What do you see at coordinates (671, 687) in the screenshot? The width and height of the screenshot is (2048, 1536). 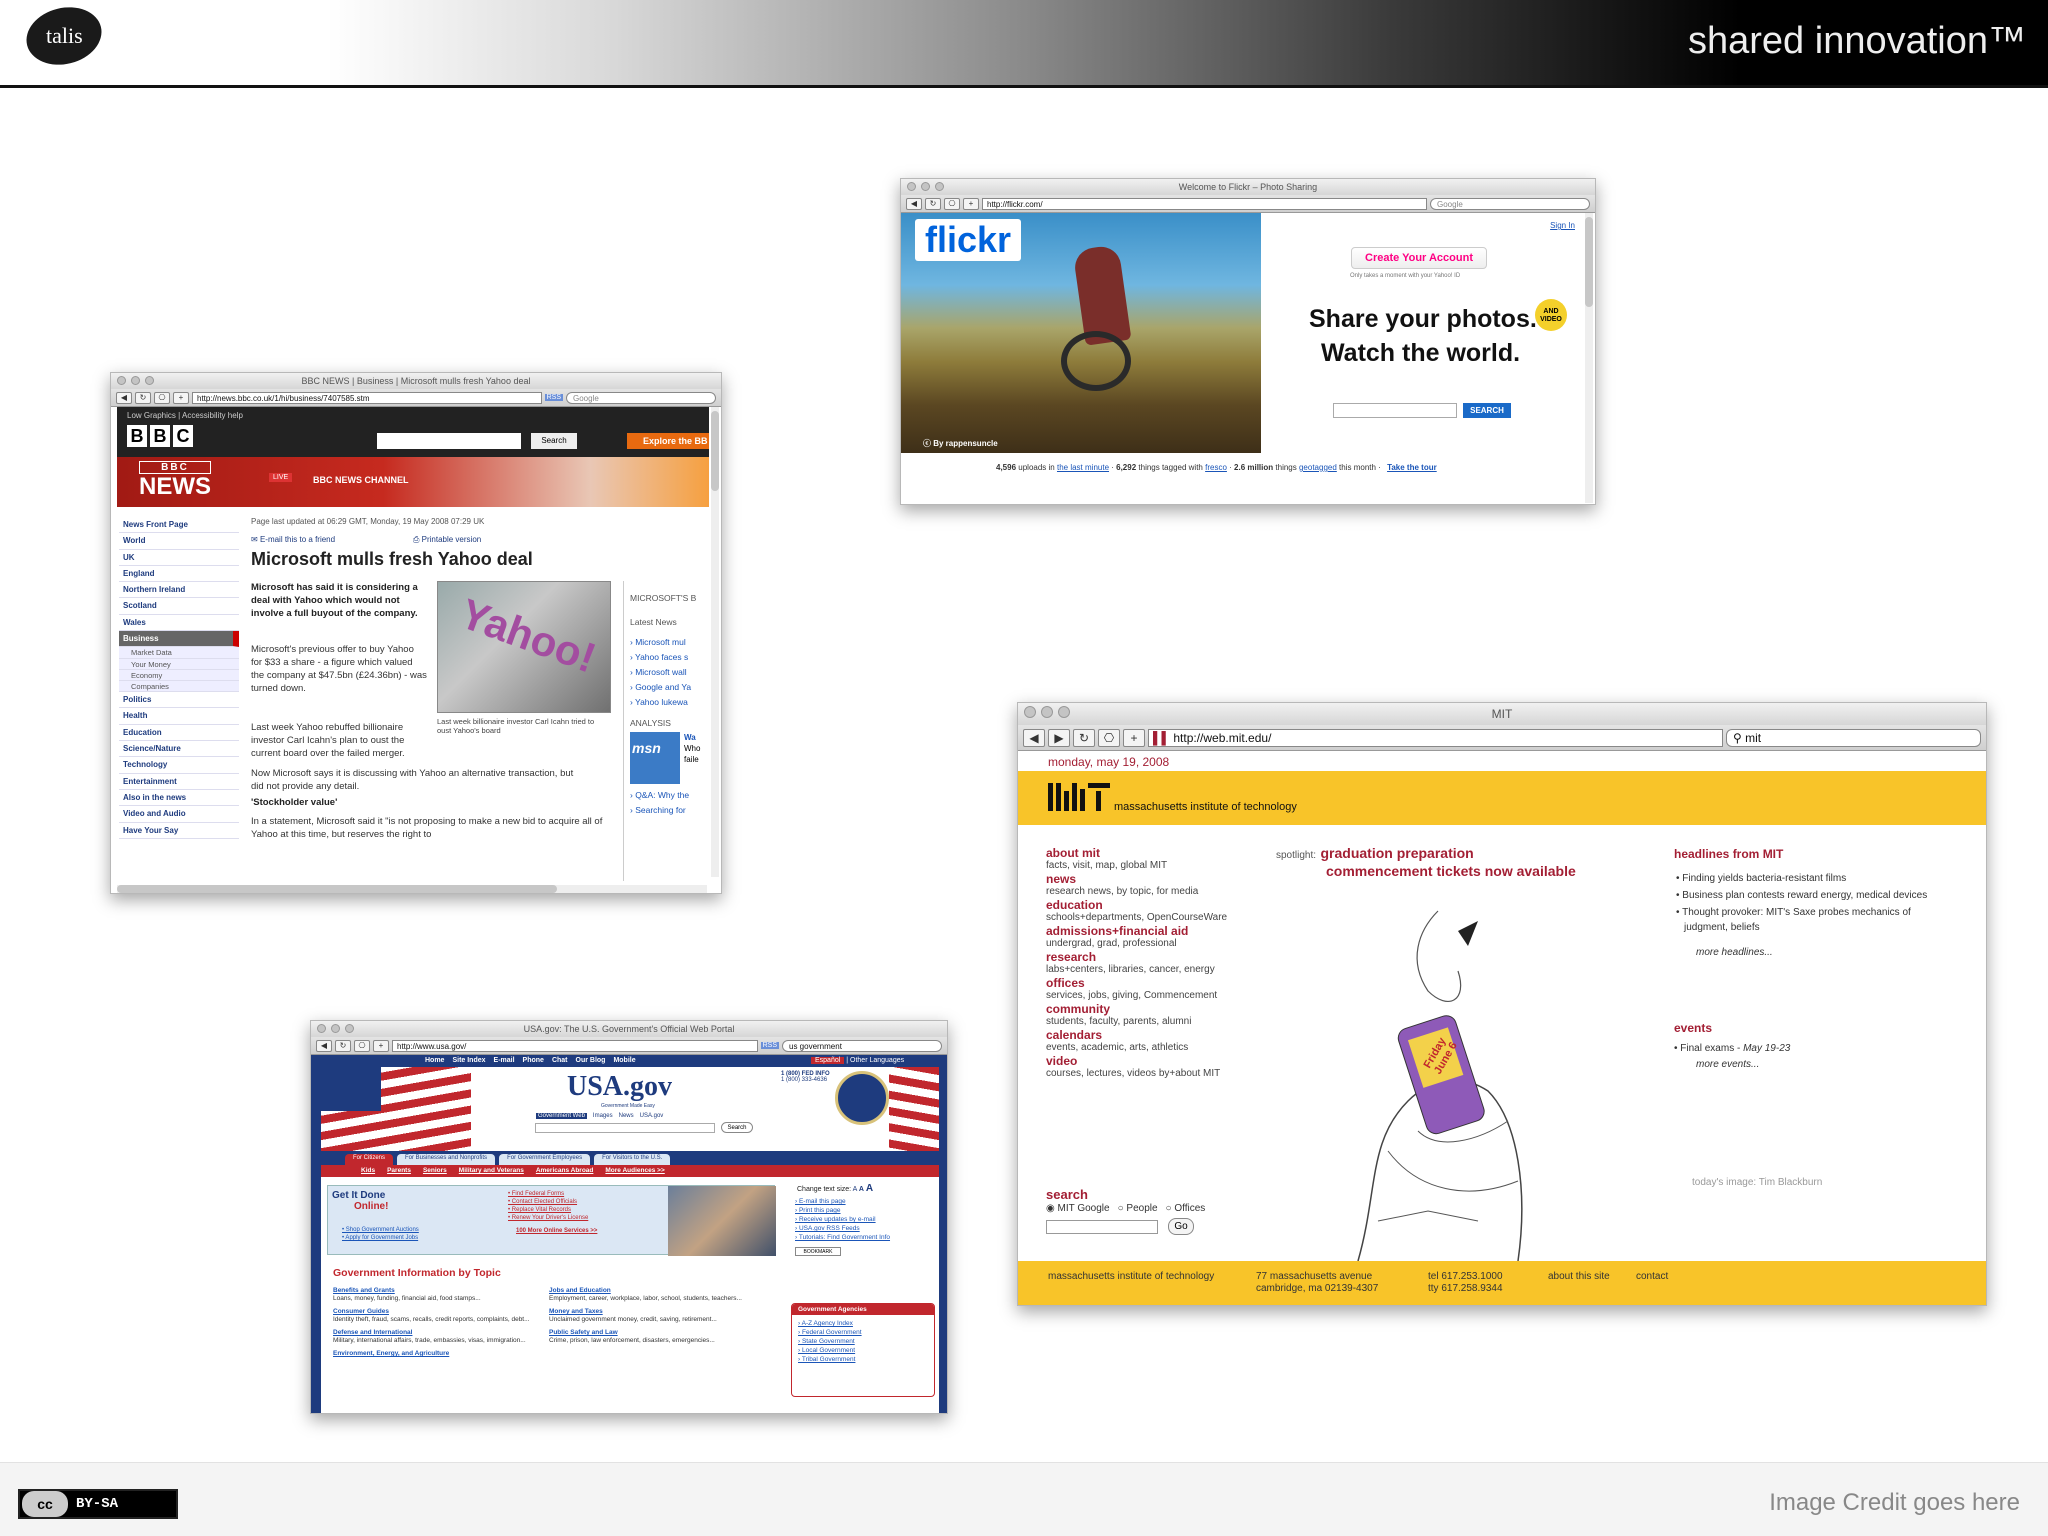 I see `list-item: › Google and Ya` at bounding box center [671, 687].